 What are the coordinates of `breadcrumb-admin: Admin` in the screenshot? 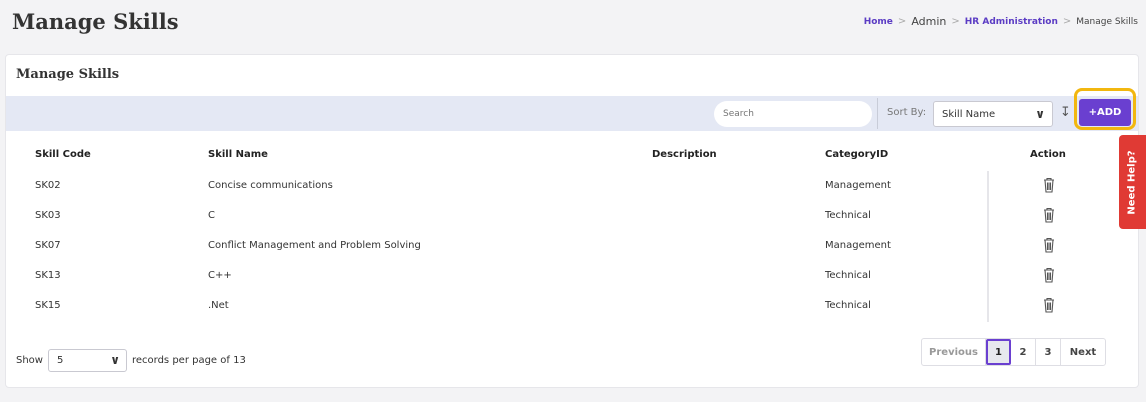 It's located at (929, 21).